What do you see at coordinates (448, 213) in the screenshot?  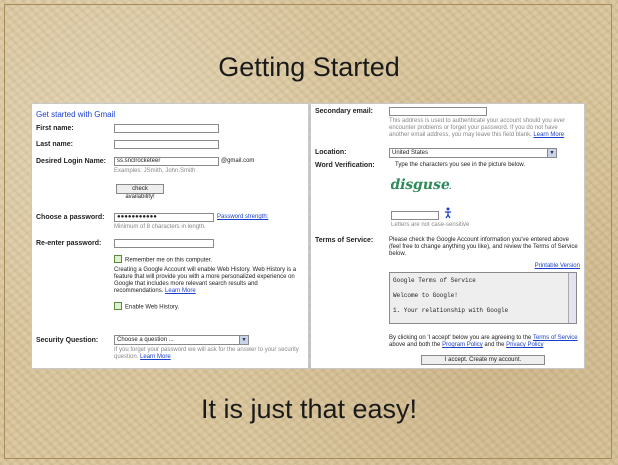 I see `accessibility-icon` at bounding box center [448, 213].